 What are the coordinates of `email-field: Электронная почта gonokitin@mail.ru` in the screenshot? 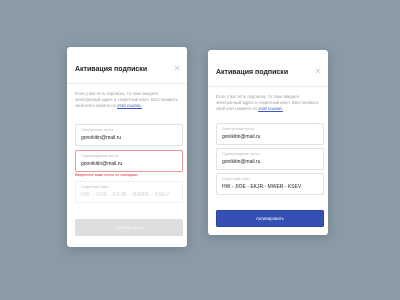 It's located at (129, 135).